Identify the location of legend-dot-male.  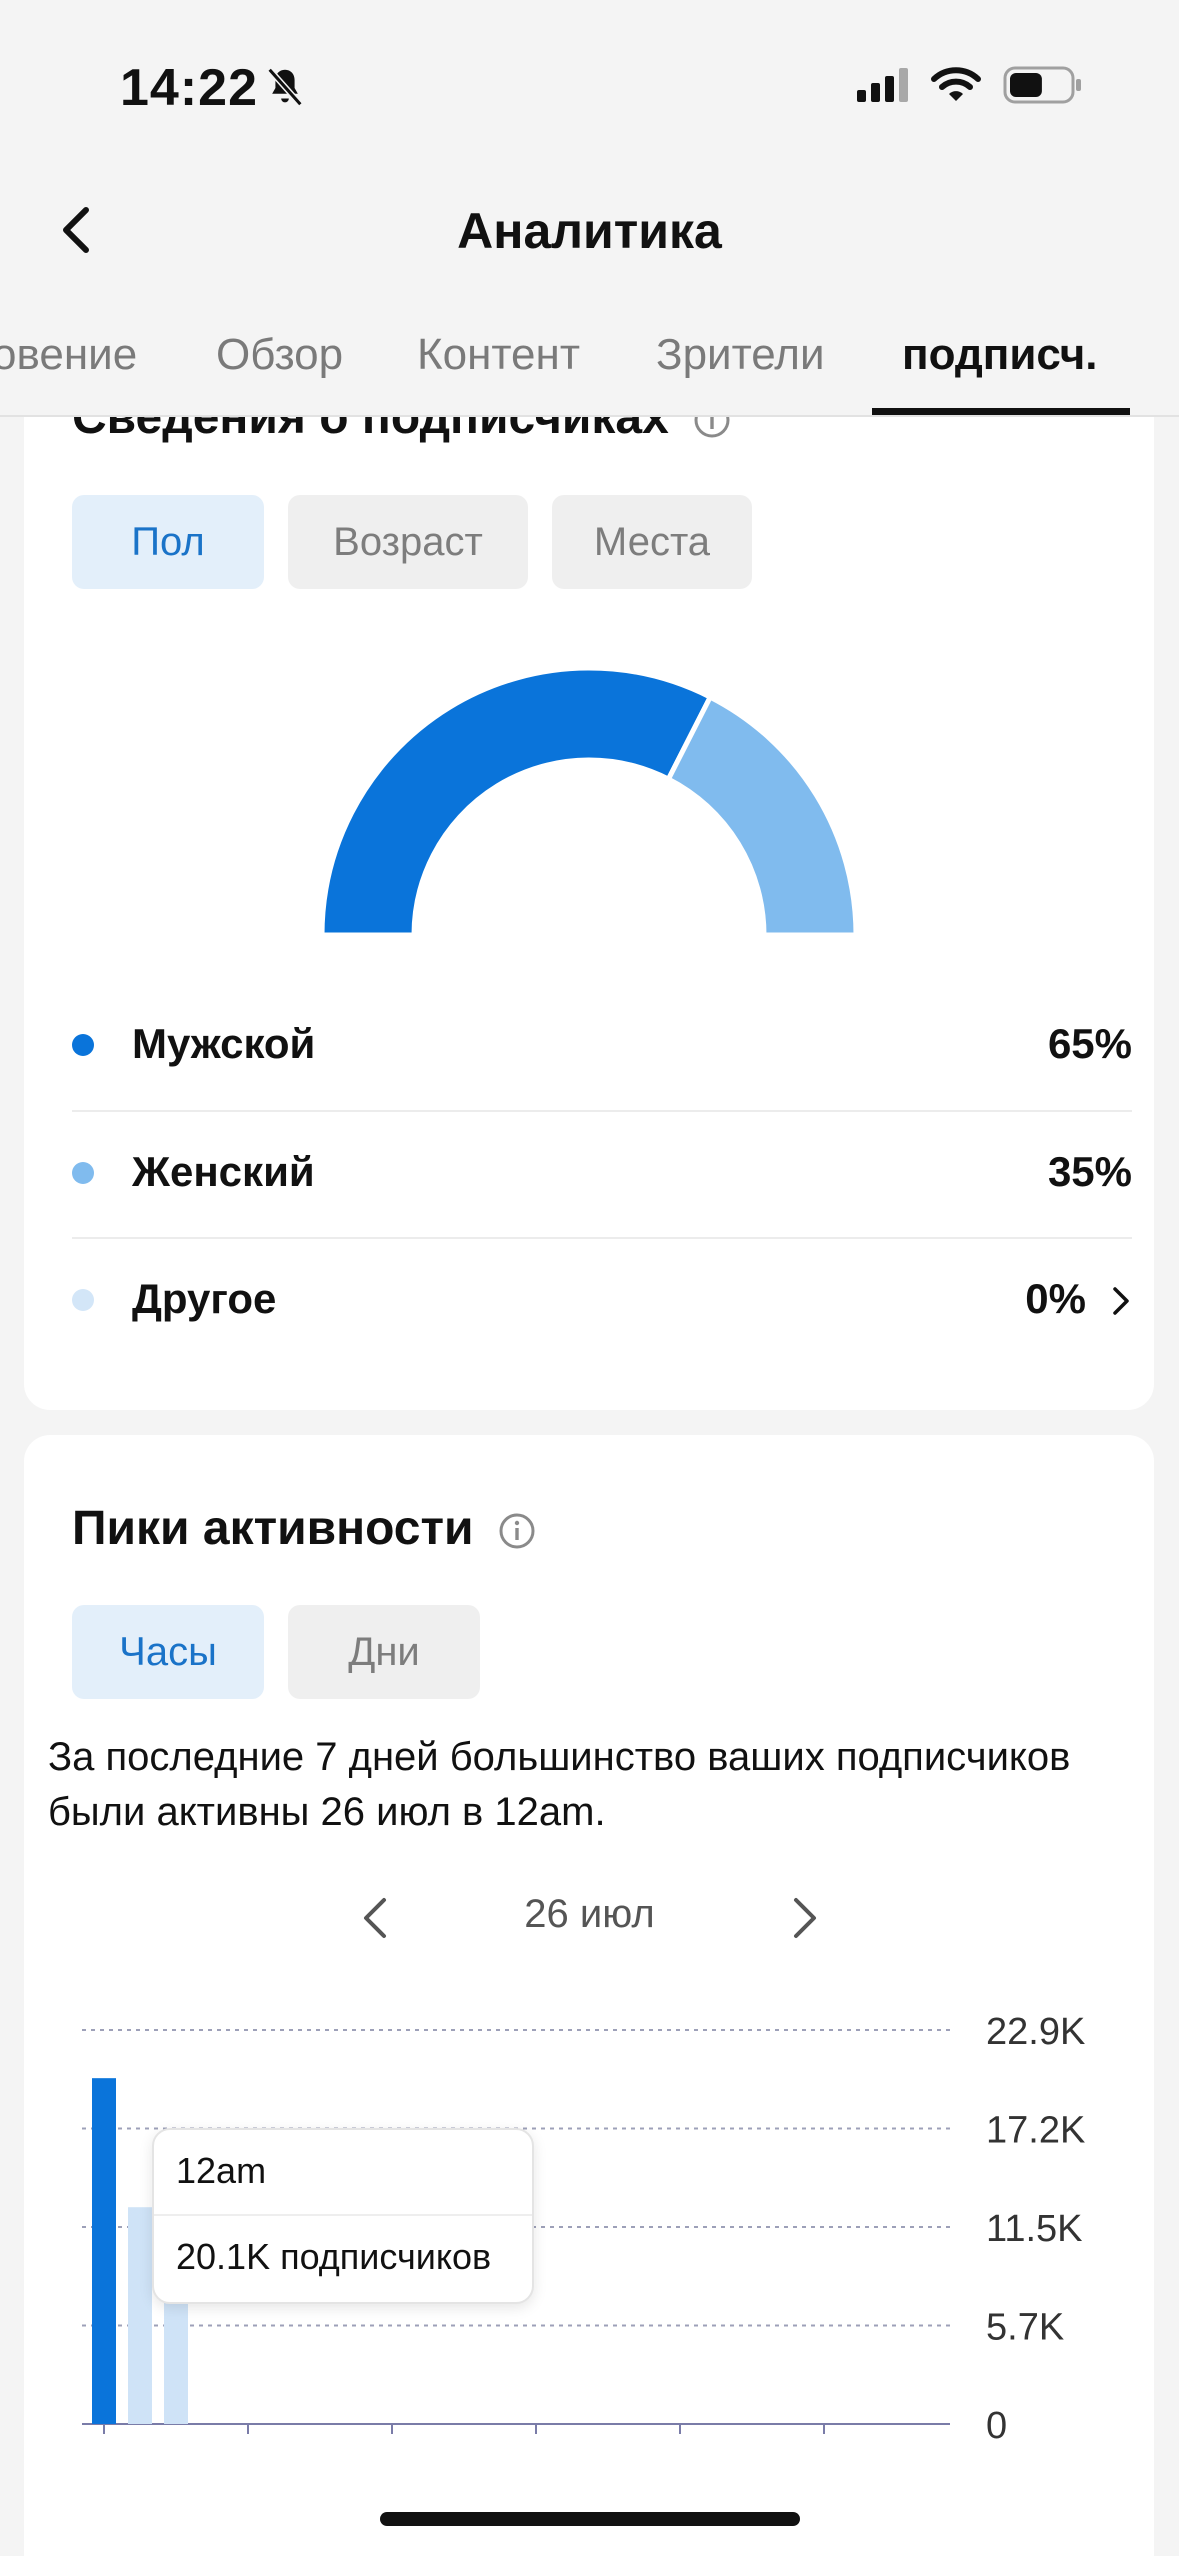
(83, 1045).